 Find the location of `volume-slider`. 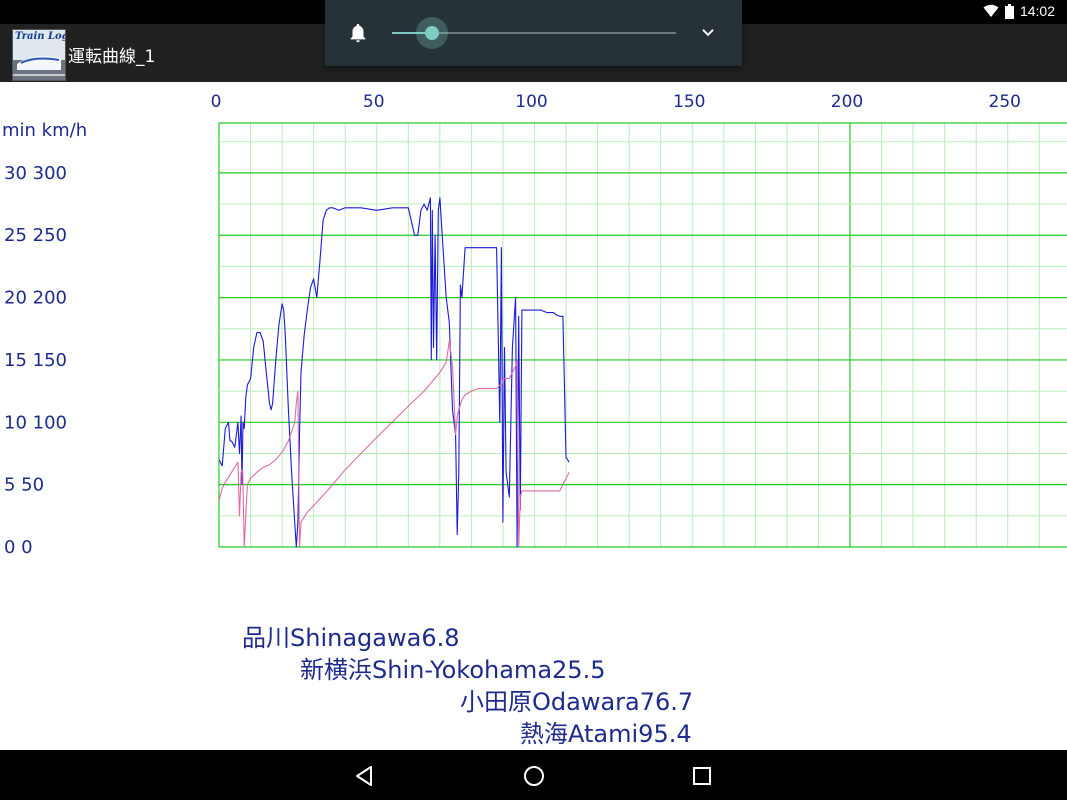

volume-slider is located at coordinates (534, 33).